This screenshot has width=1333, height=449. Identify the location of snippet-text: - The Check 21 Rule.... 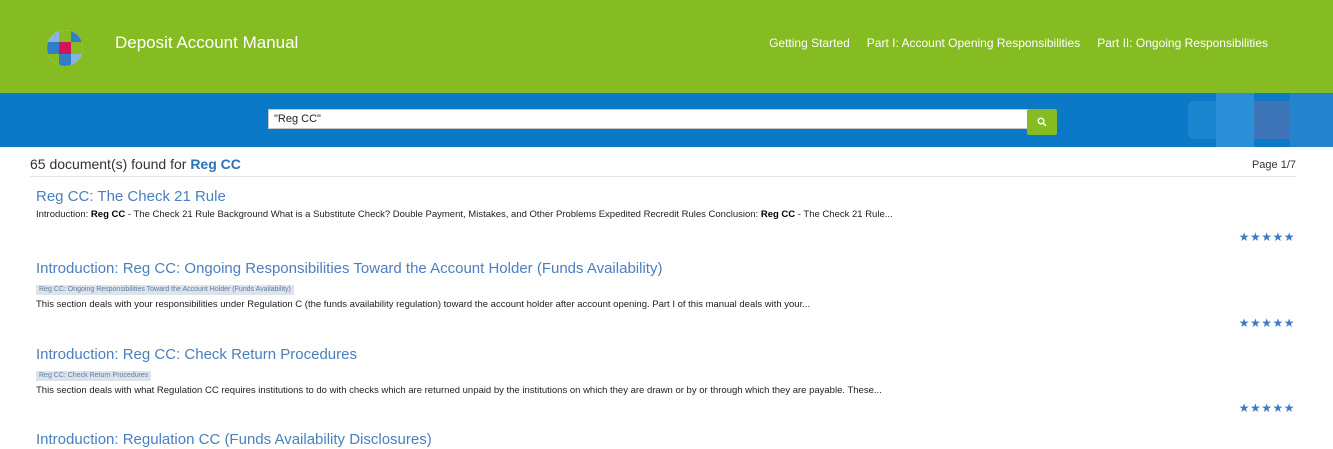
(844, 214).